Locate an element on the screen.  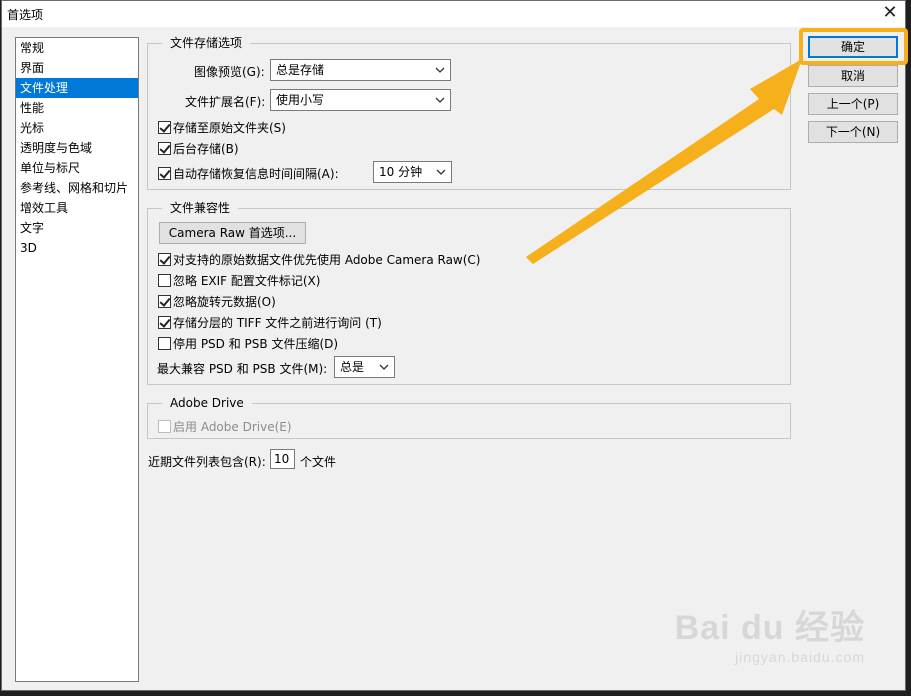
arrow-shape is located at coordinates (664, 161).